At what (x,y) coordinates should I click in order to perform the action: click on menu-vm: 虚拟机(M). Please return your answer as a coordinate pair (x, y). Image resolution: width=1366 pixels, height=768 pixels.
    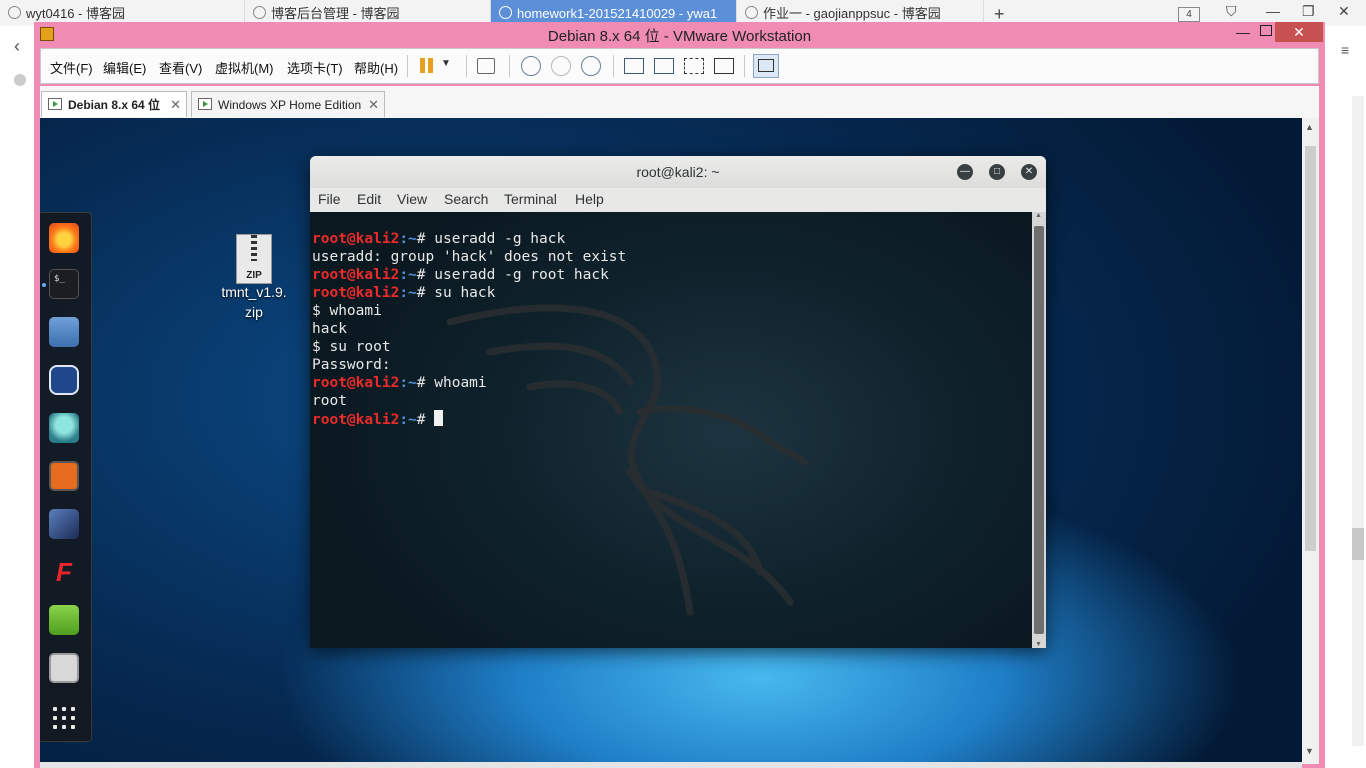
    Looking at the image, I should click on (244, 67).